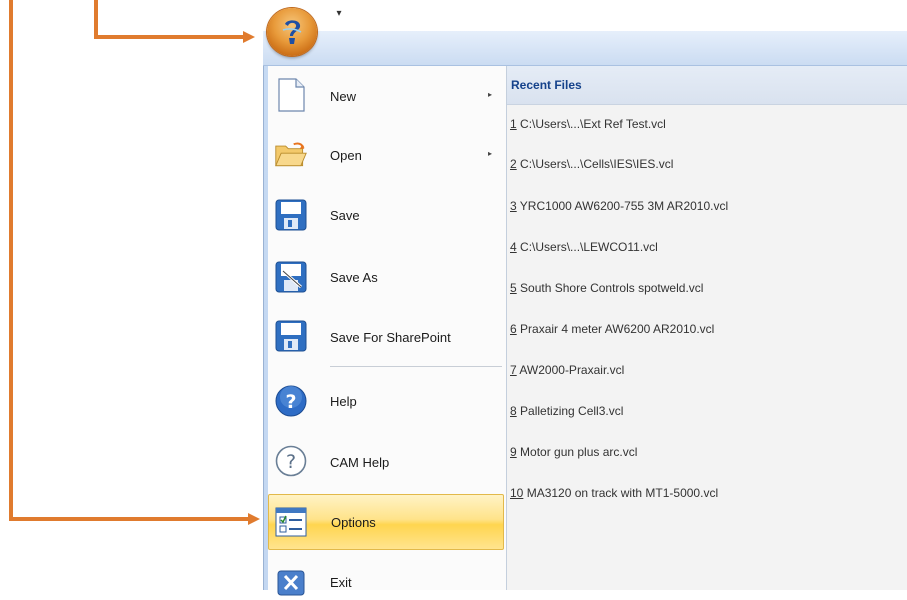  I want to click on recent-file-name: South Shore Controls spotweld.vcl, so click(610, 288).